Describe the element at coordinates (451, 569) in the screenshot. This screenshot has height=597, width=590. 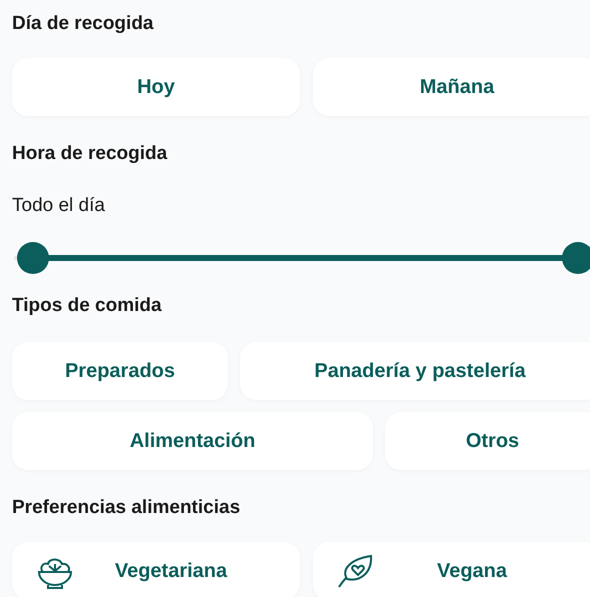
I see `filter-chip: Vegana` at that location.